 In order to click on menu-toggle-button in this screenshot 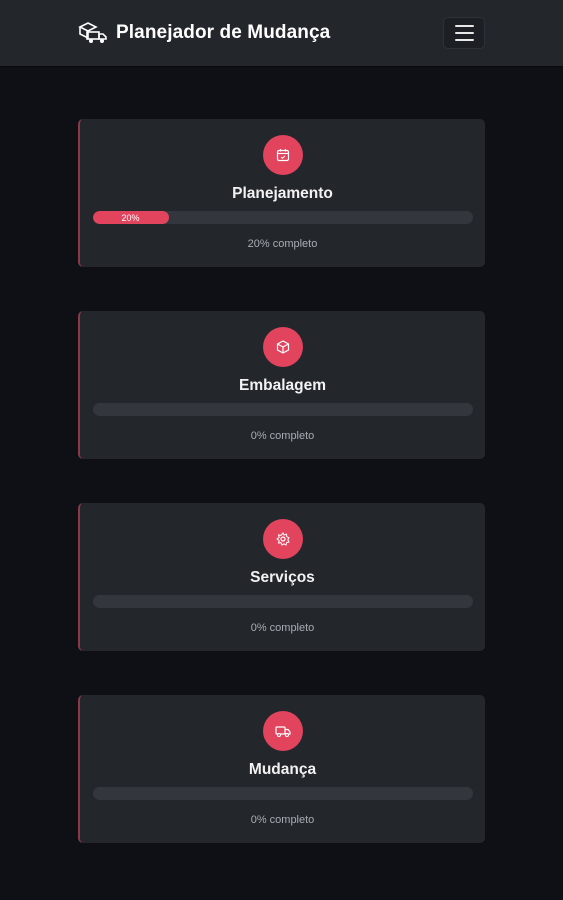, I will do `click(464, 33)`.